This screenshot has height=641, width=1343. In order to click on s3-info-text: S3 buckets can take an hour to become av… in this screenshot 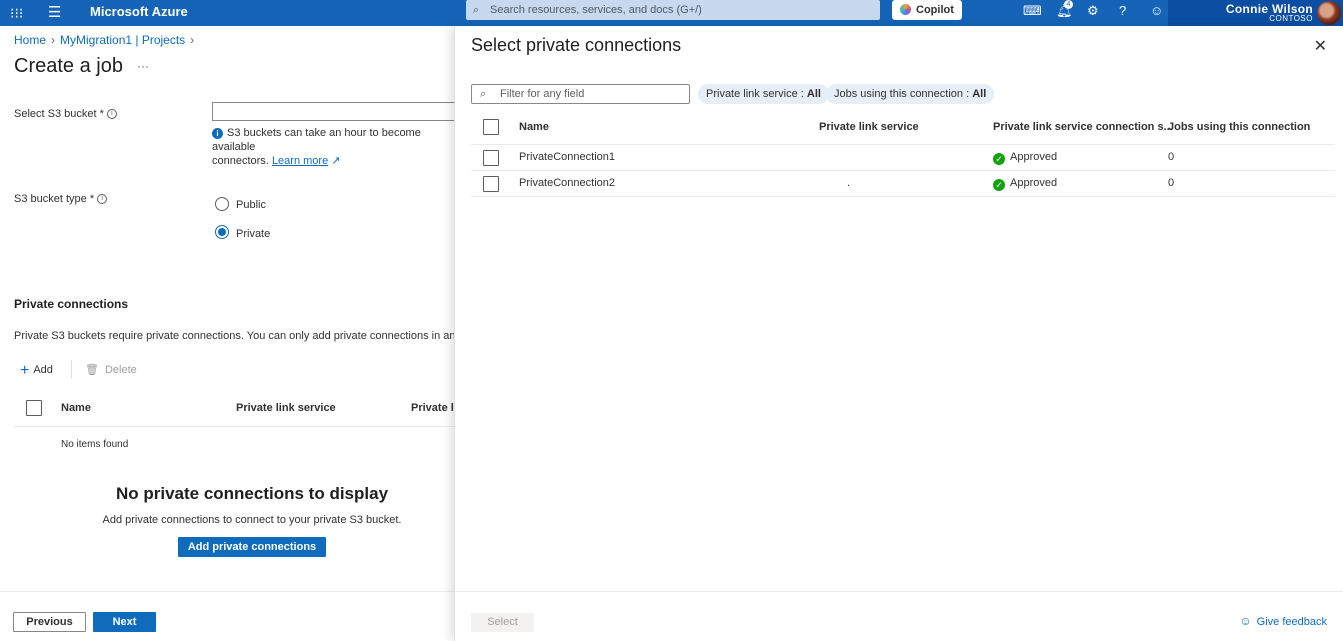, I will do `click(316, 140)`.